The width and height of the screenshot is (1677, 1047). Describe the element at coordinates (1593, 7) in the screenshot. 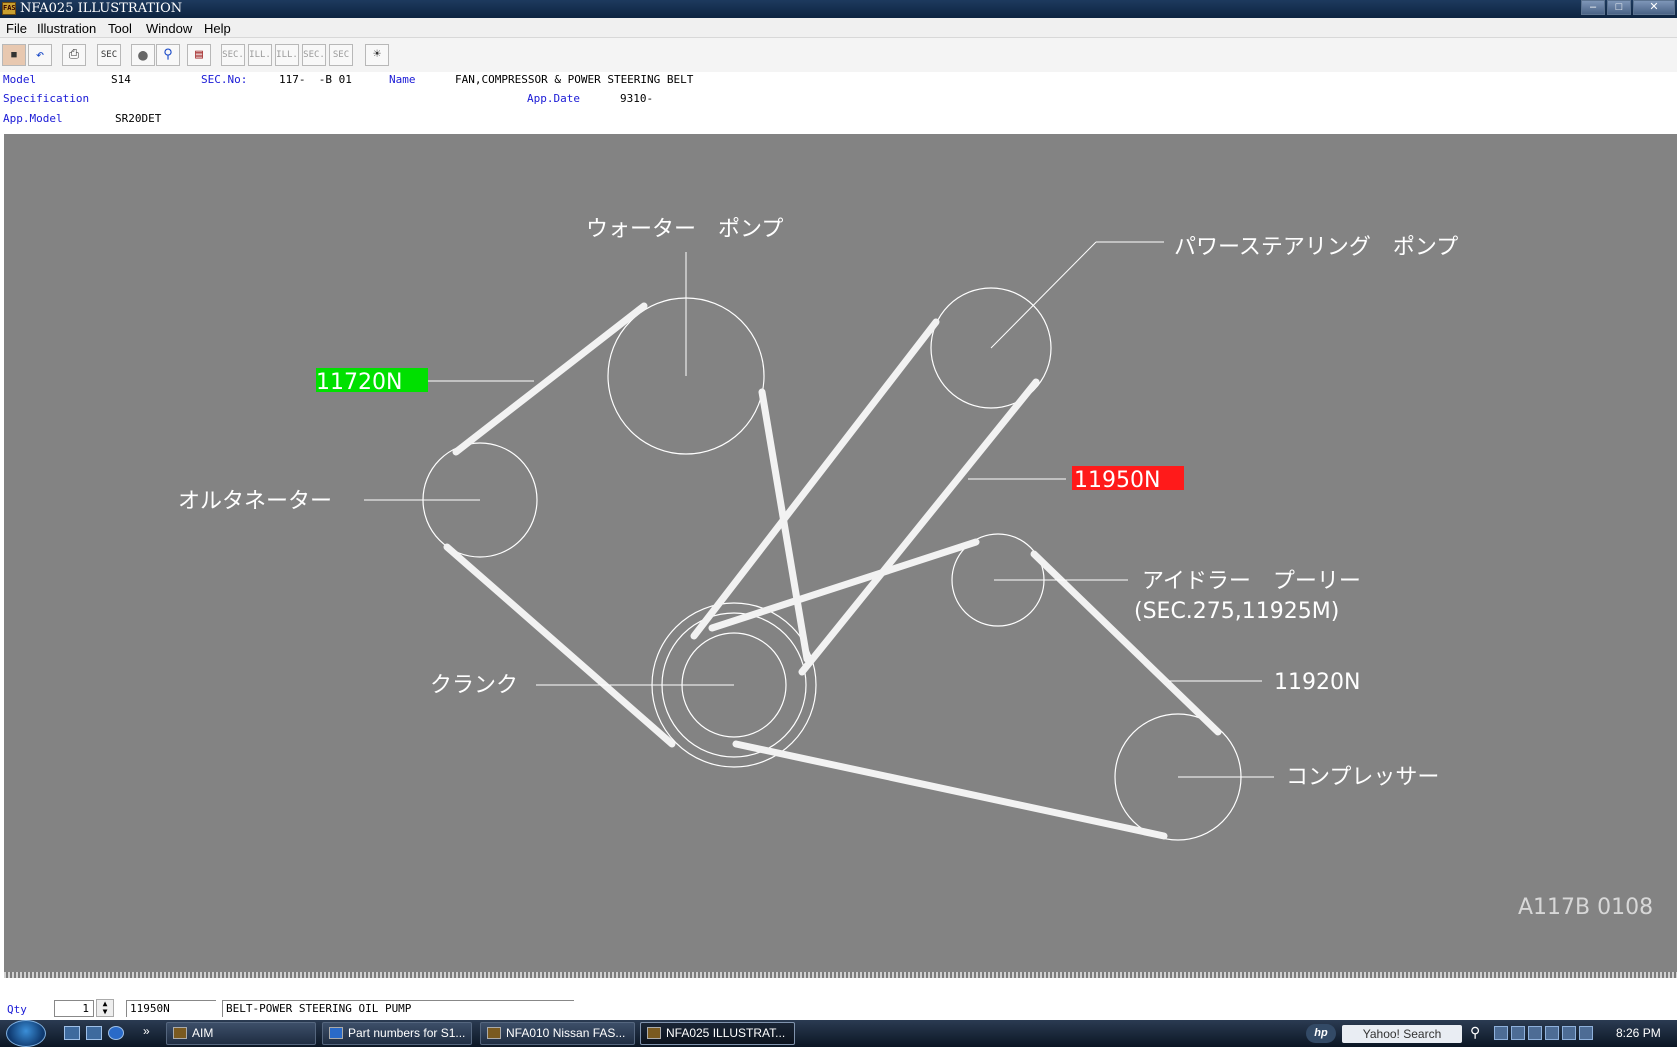

I see `minimize-button: –` at that location.